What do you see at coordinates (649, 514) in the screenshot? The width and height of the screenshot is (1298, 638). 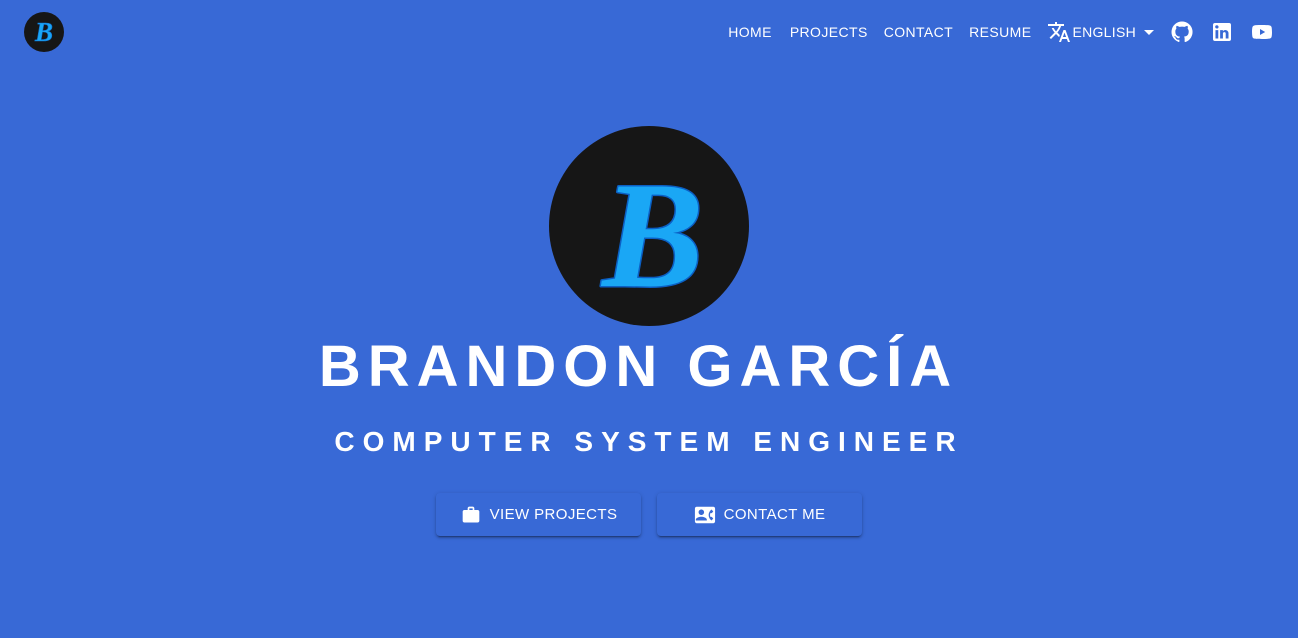 I see `hero-actions: VIEW PROJECTS CONTACT ME` at bounding box center [649, 514].